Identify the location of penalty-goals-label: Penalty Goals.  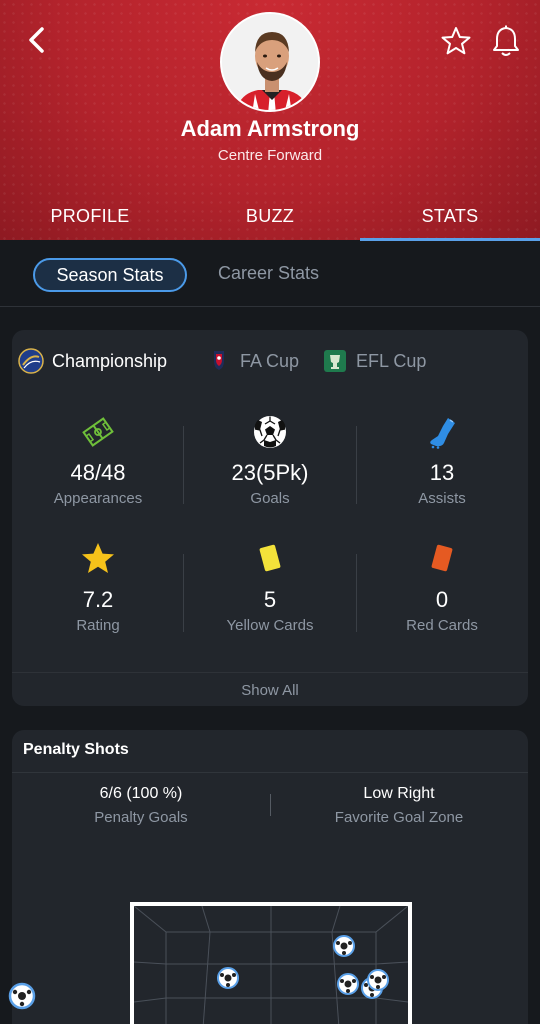
(141, 817).